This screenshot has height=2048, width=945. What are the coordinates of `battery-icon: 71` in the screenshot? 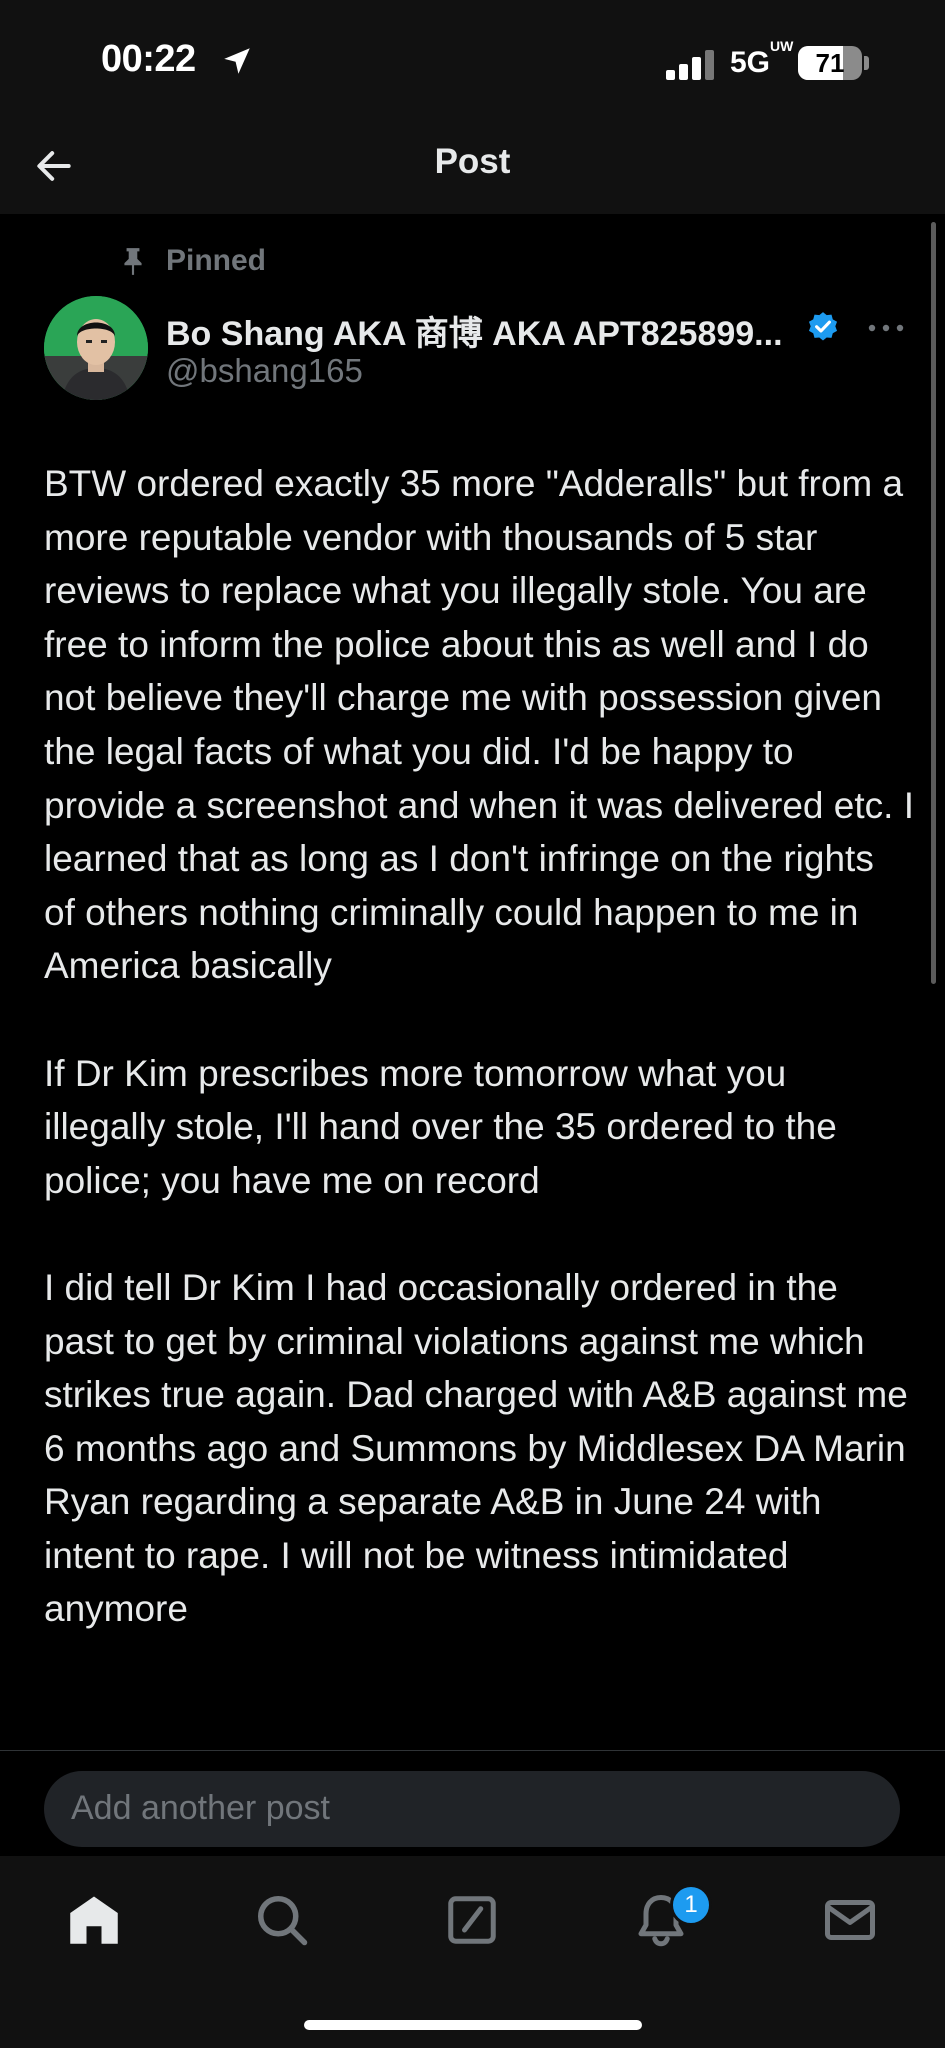 It's located at (830, 63).